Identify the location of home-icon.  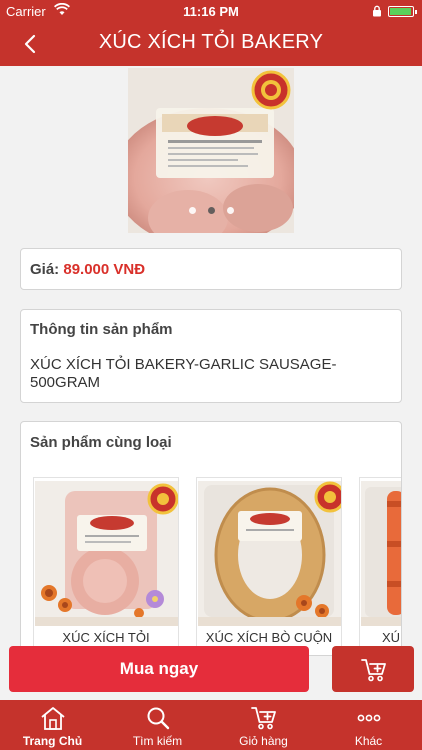
(53, 718).